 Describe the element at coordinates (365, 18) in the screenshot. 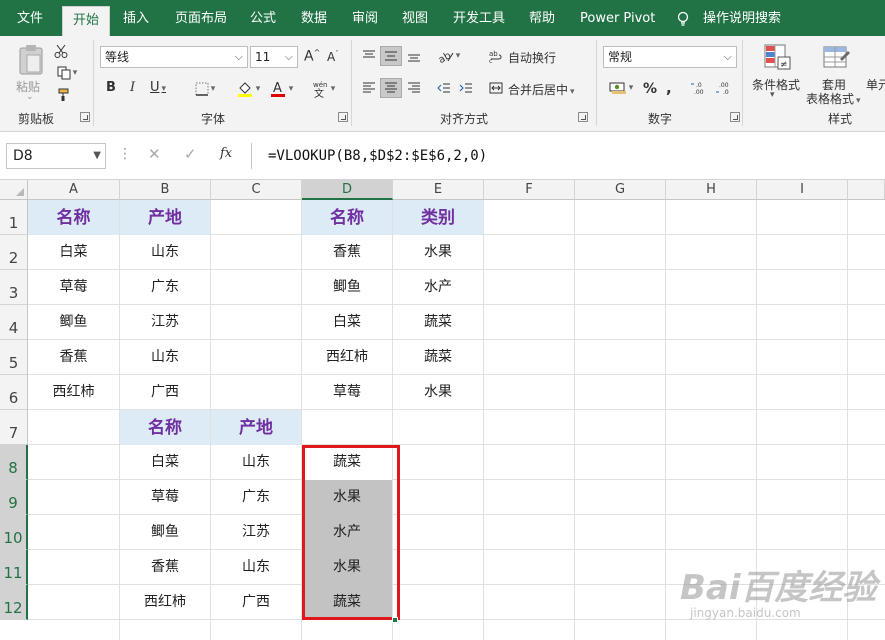

I see `tab-review: 审阅` at that location.